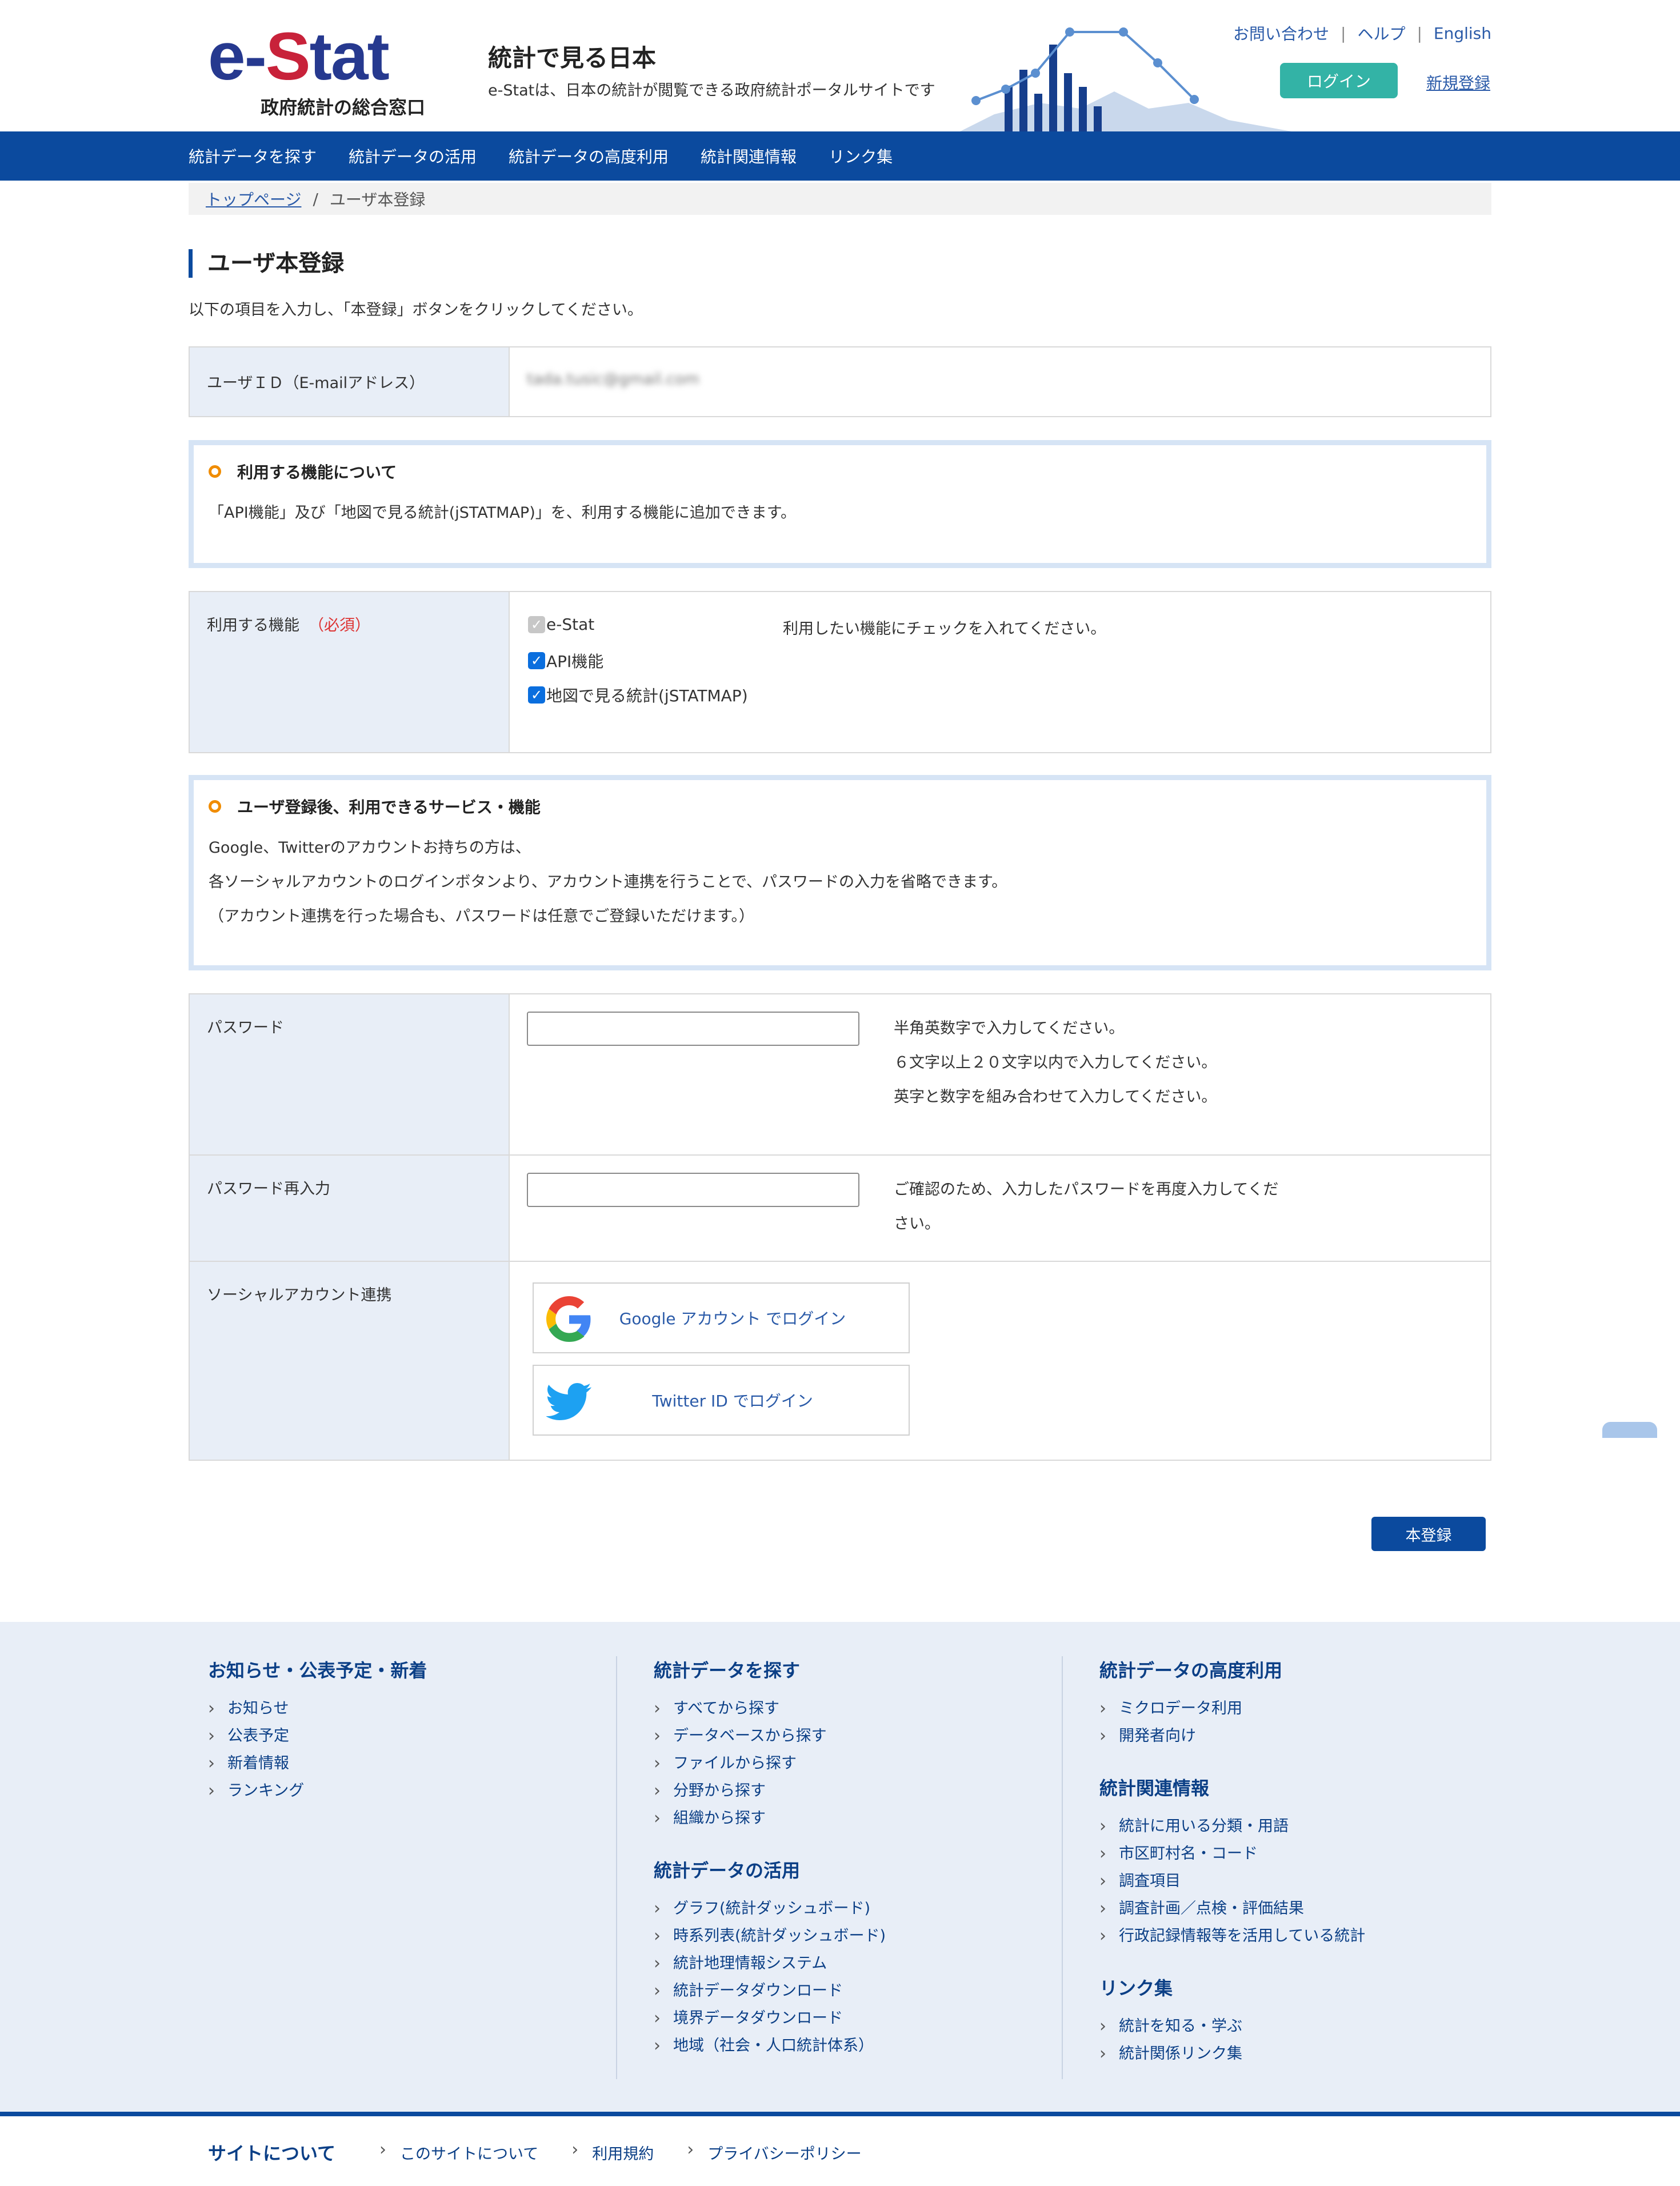 The image size is (1680, 2186). Describe the element at coordinates (840, 381) in the screenshot. I see `userid-row: ユーザＩＤ（E-mailアドレス） tada.tusic@gmail.com` at that location.